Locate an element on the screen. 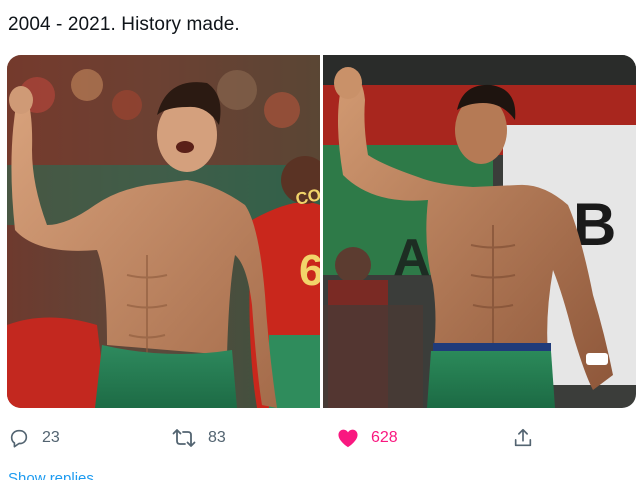 The width and height of the screenshot is (640, 480). reply-icon is located at coordinates (19, 438).